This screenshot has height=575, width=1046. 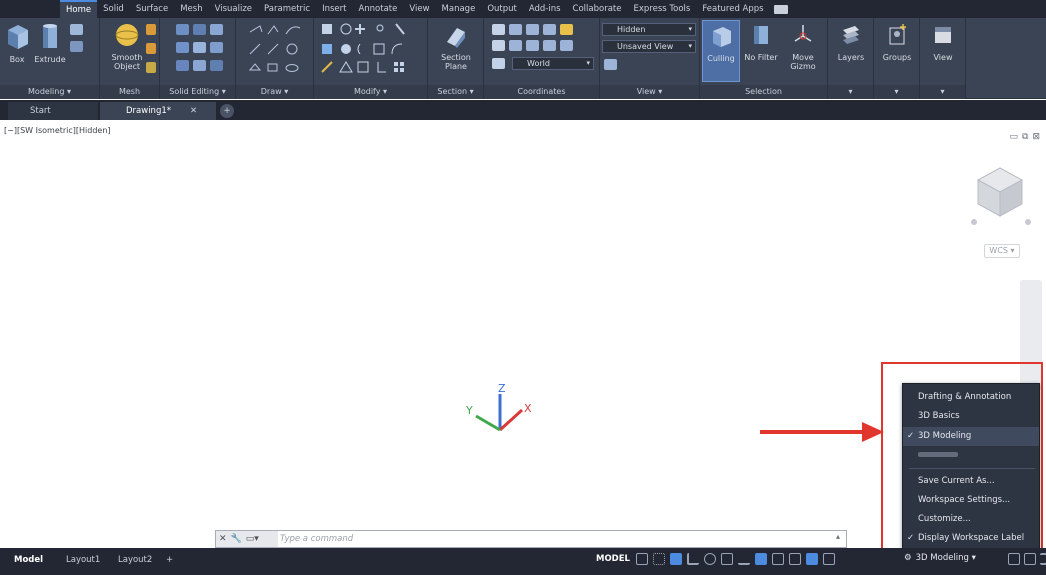 What do you see at coordinates (227, 111) in the screenshot?
I see `new-tab-button: +` at bounding box center [227, 111].